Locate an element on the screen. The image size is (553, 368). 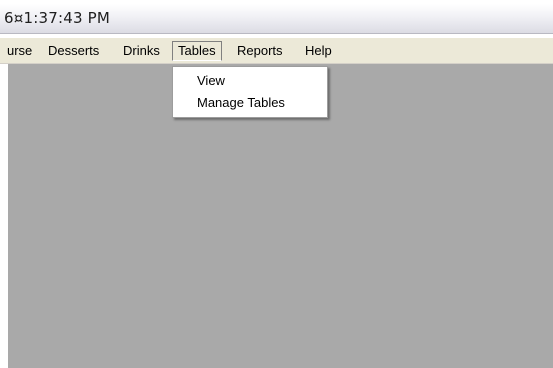
menu-item-view: View is located at coordinates (250, 81).